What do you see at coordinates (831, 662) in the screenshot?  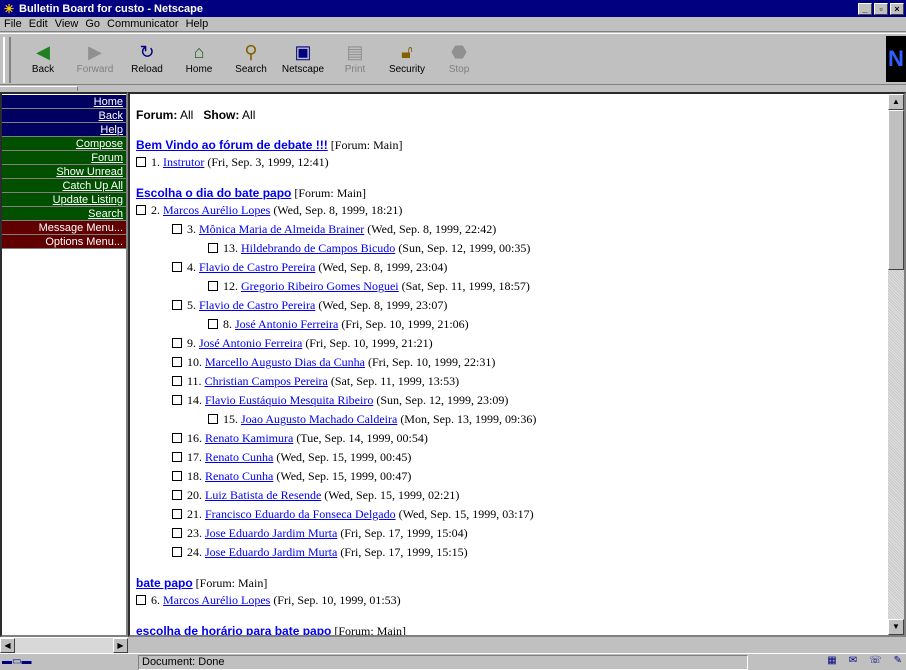 I see `navigator-icon: ▦` at bounding box center [831, 662].